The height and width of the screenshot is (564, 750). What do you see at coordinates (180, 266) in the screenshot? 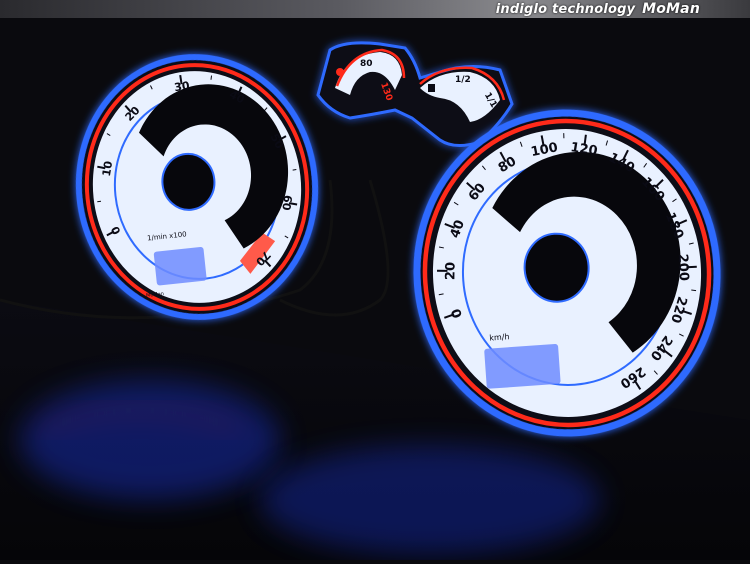
I see `tachometer-display-window` at bounding box center [180, 266].